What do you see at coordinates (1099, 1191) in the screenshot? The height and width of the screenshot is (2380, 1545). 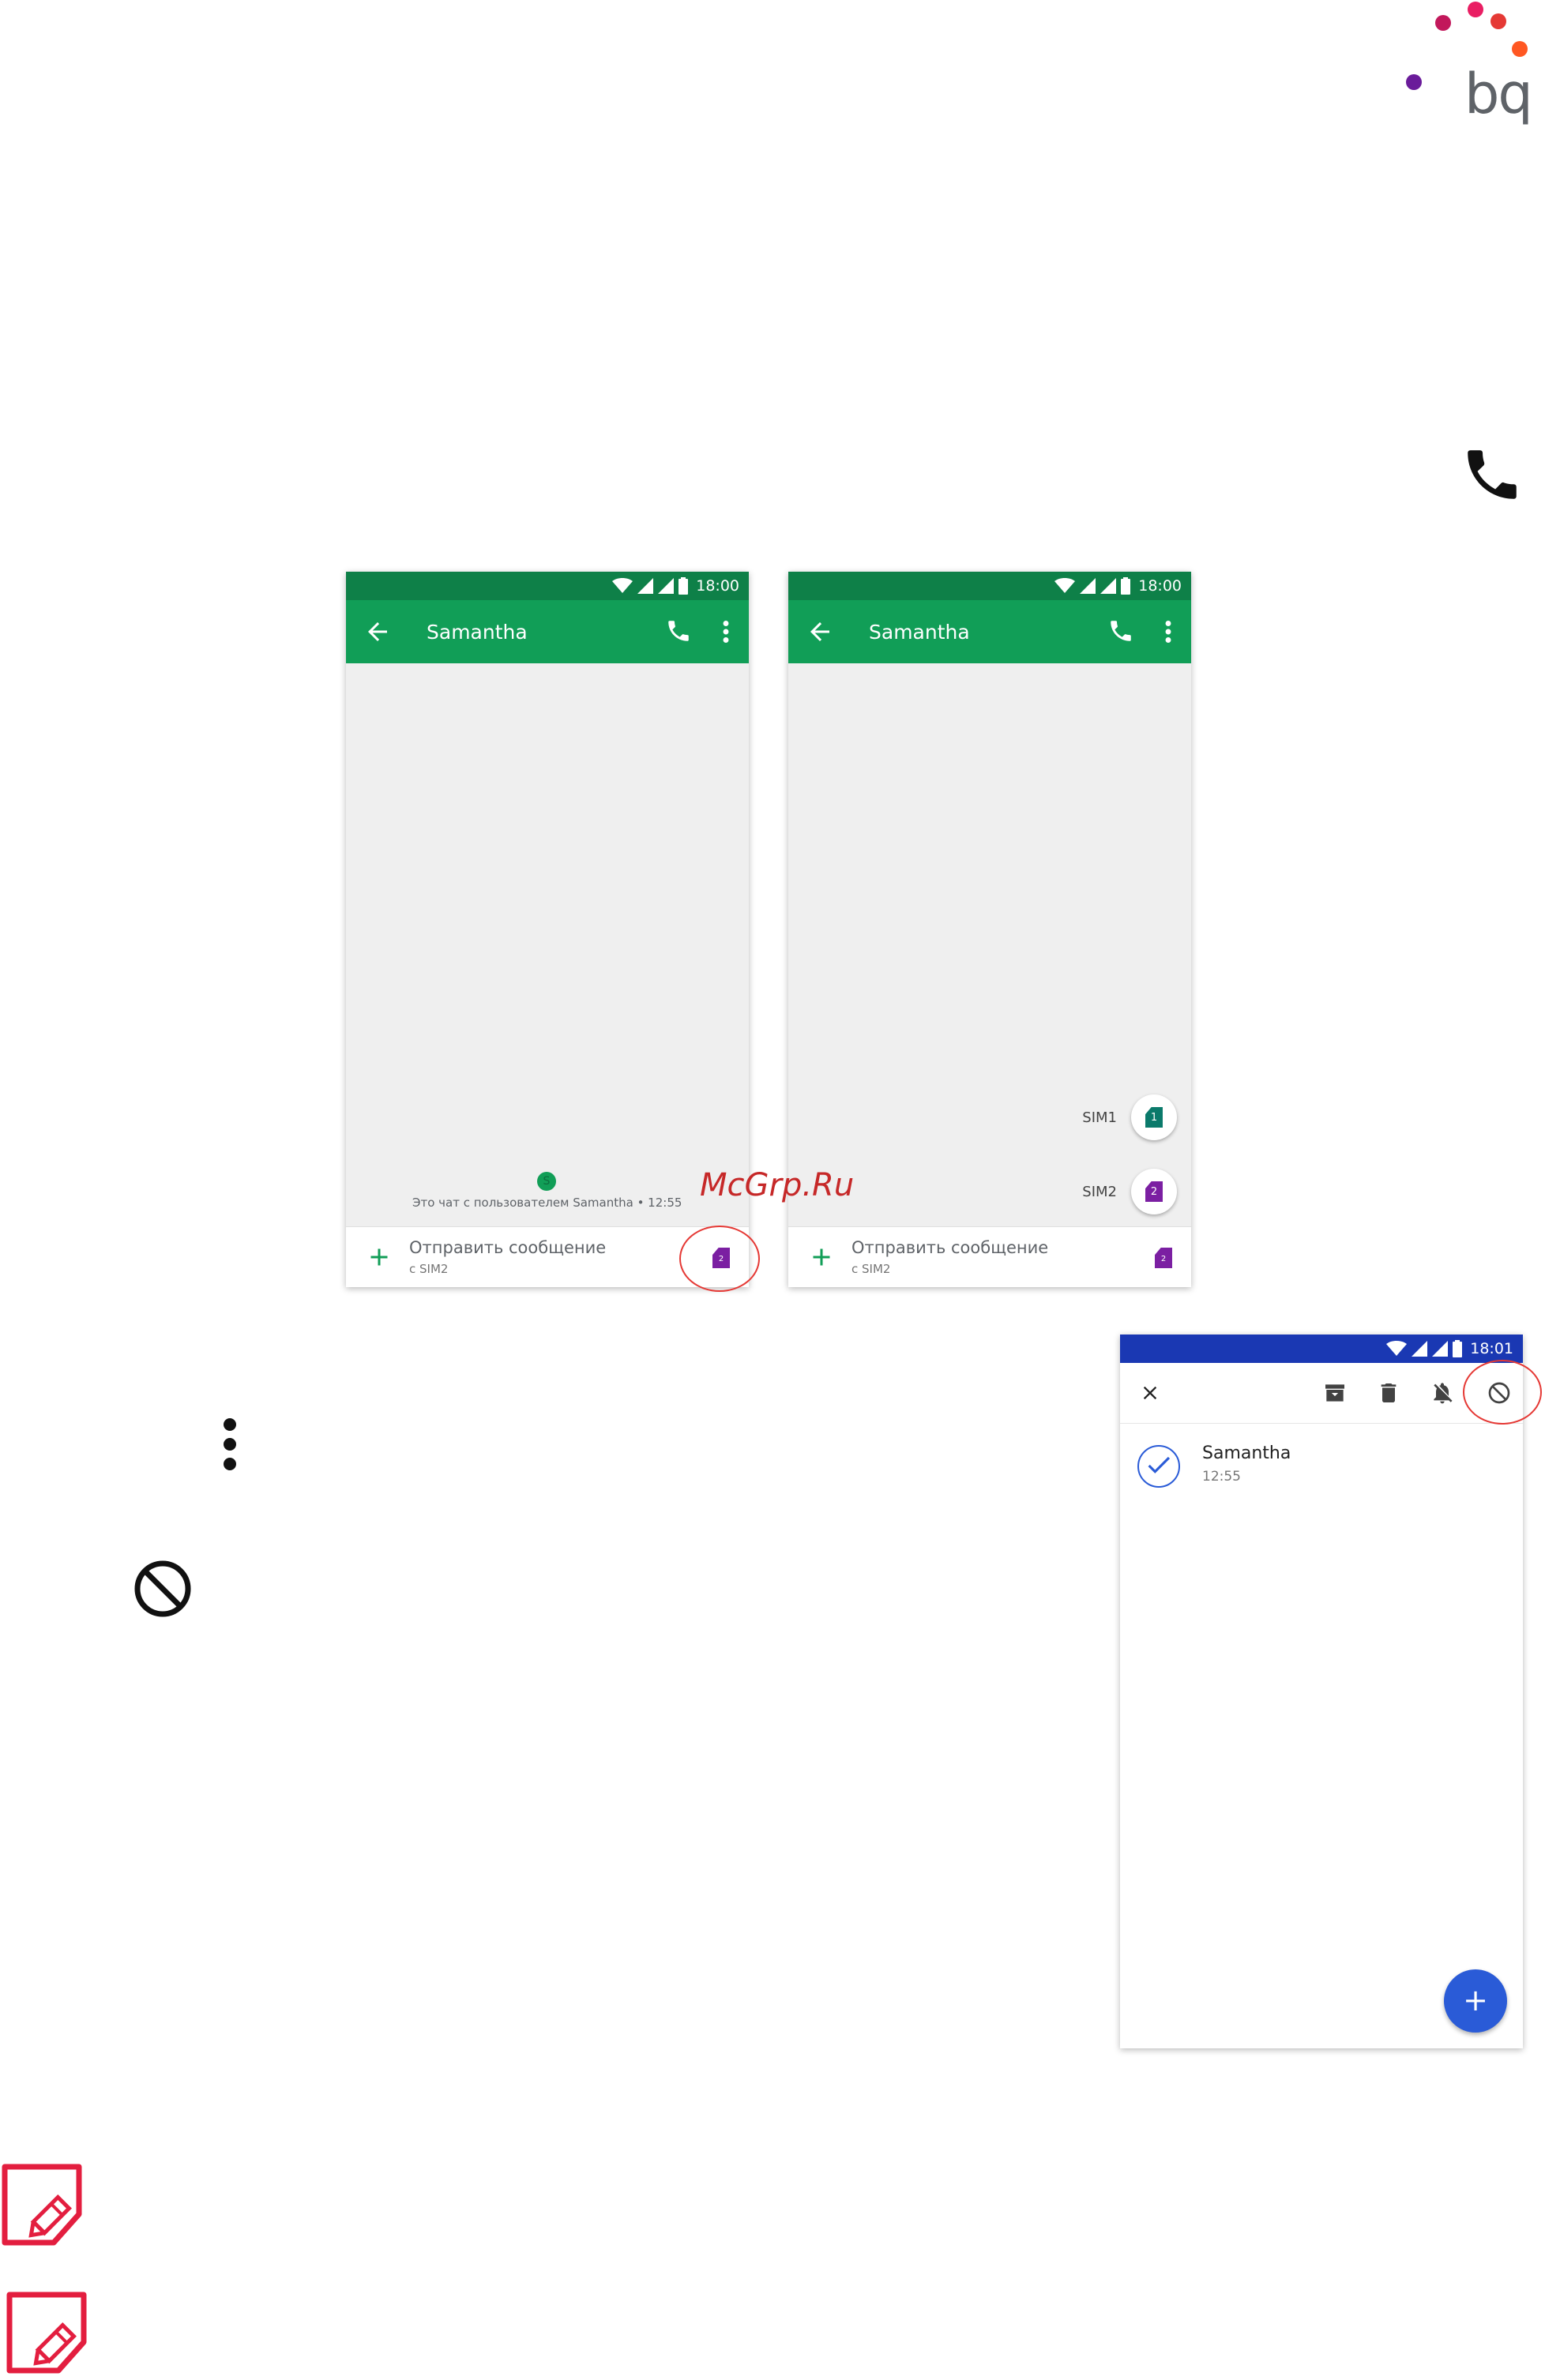 I see `sim-option-label: SIM2` at bounding box center [1099, 1191].